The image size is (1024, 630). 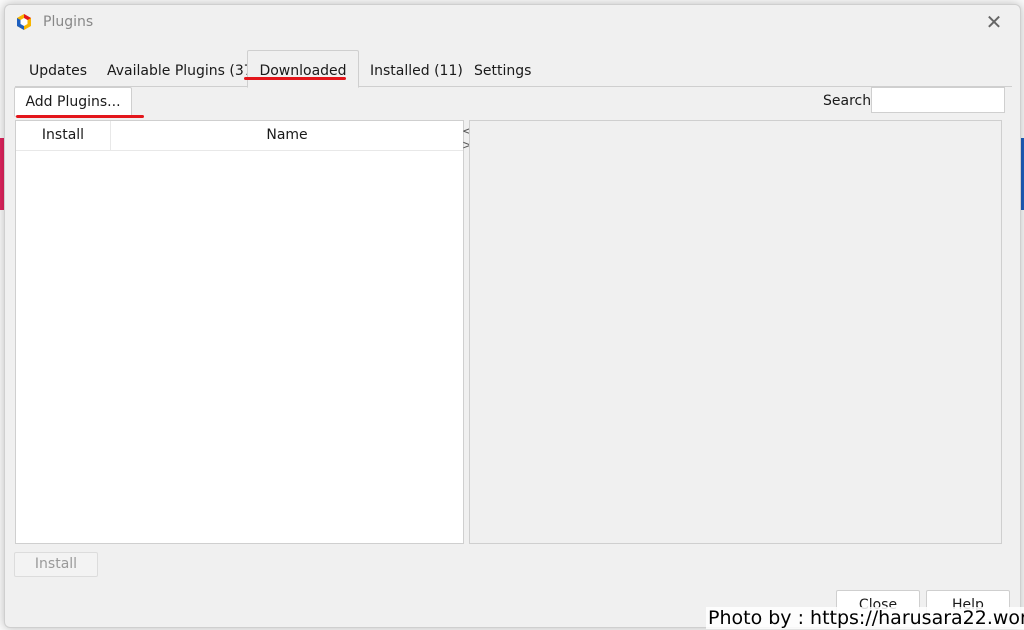 I want to click on app-logo-icon, so click(x=24, y=22).